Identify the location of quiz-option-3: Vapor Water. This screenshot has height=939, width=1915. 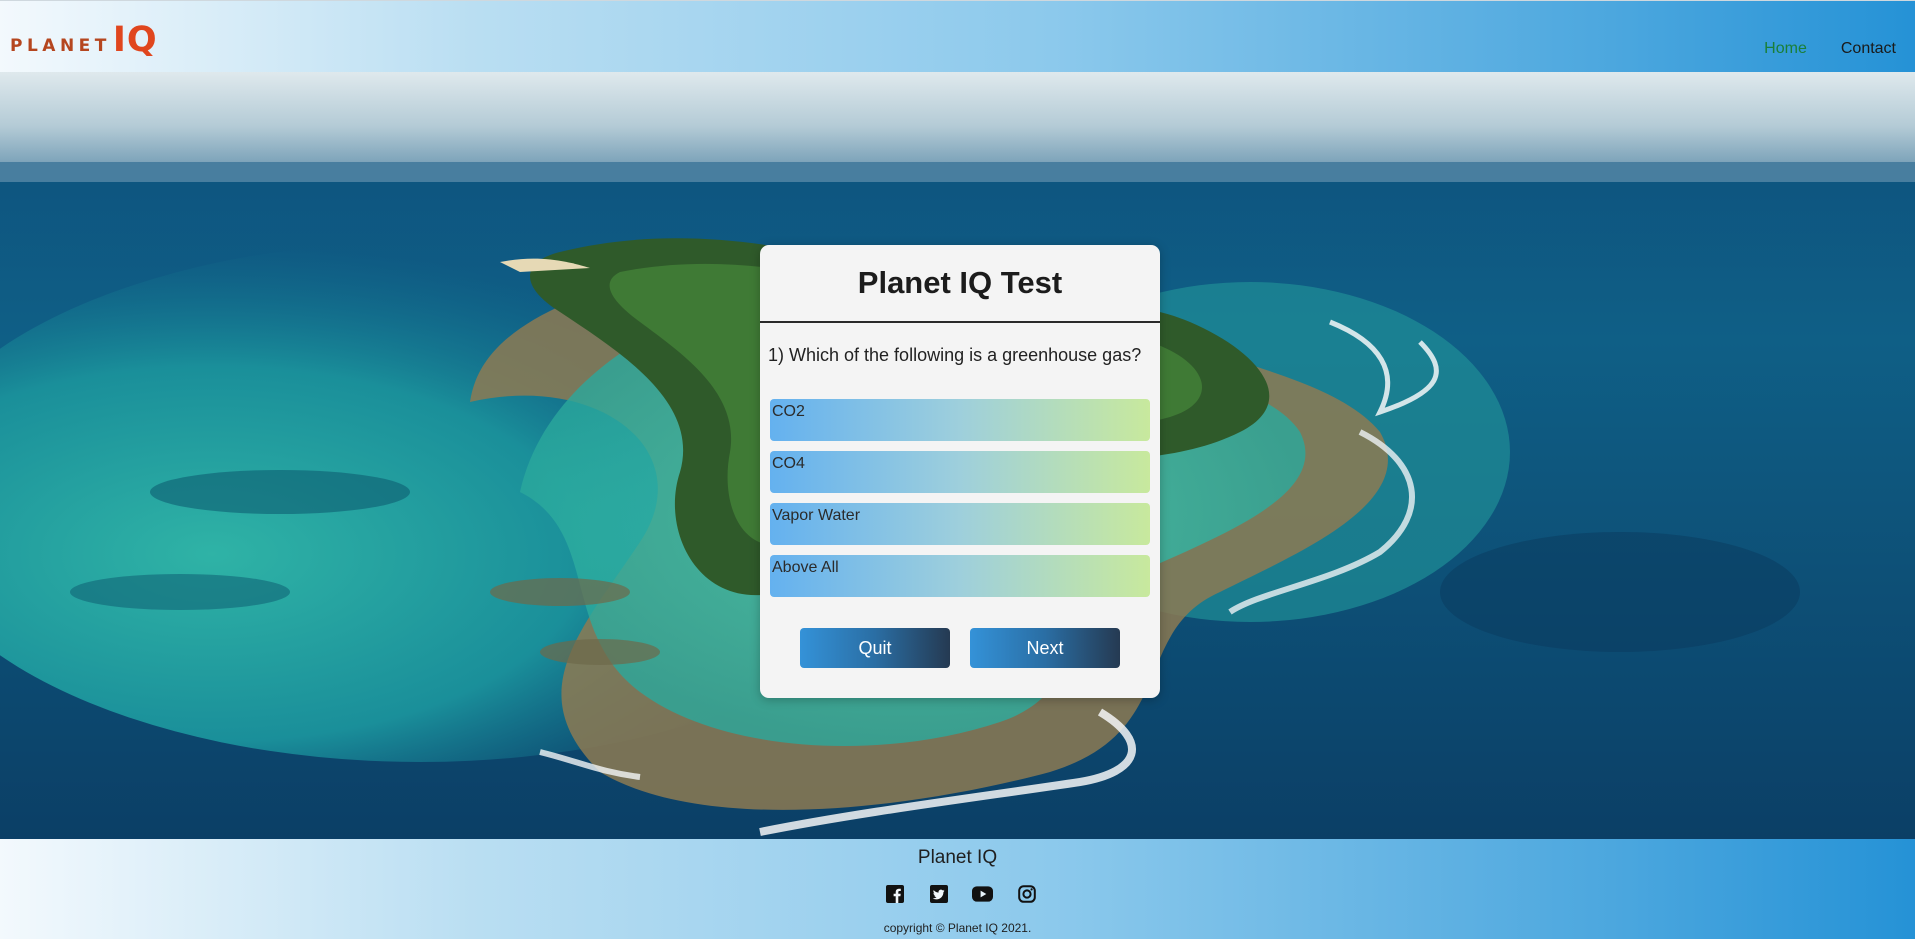
(960, 524).